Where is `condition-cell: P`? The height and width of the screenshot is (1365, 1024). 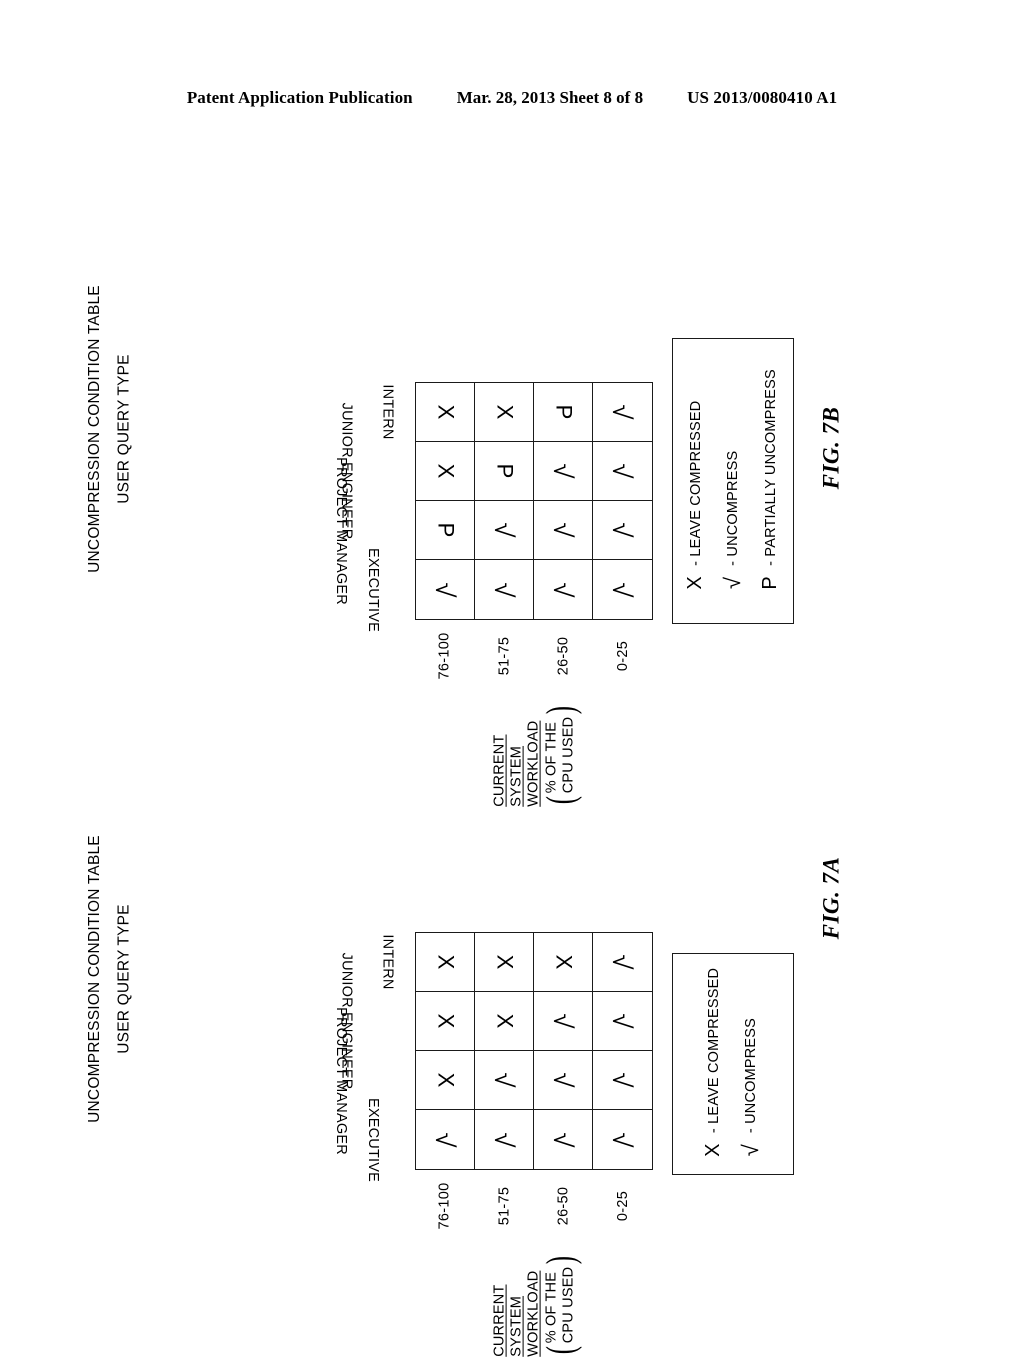
condition-cell: P is located at coordinates (504, 471).